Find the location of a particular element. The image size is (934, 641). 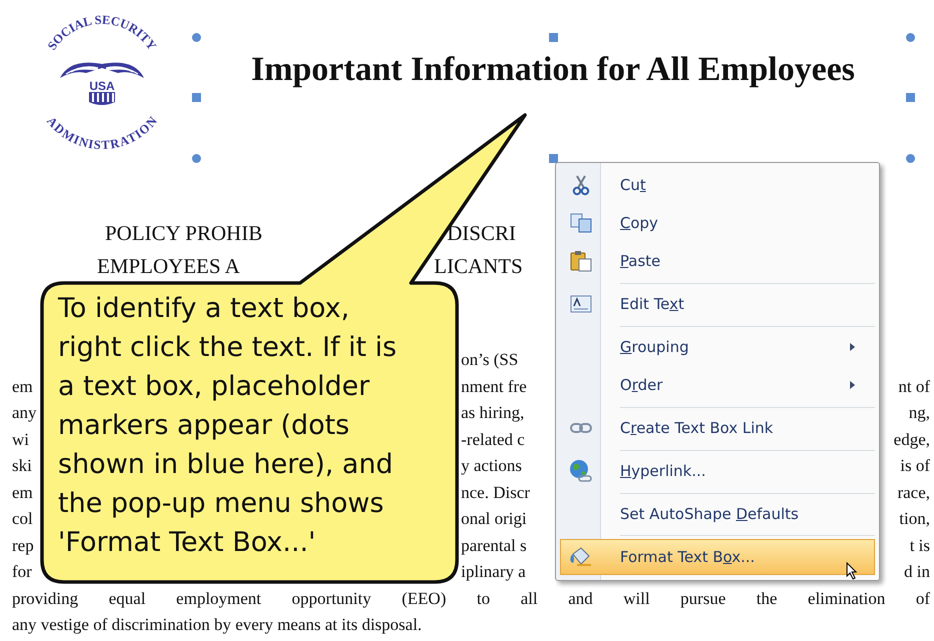

body-text: is of is located at coordinates (915, 465).